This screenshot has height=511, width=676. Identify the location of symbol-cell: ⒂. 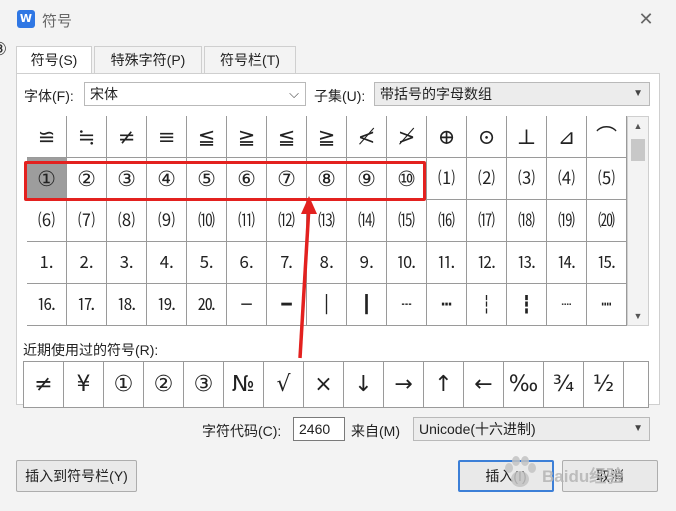
(407, 221).